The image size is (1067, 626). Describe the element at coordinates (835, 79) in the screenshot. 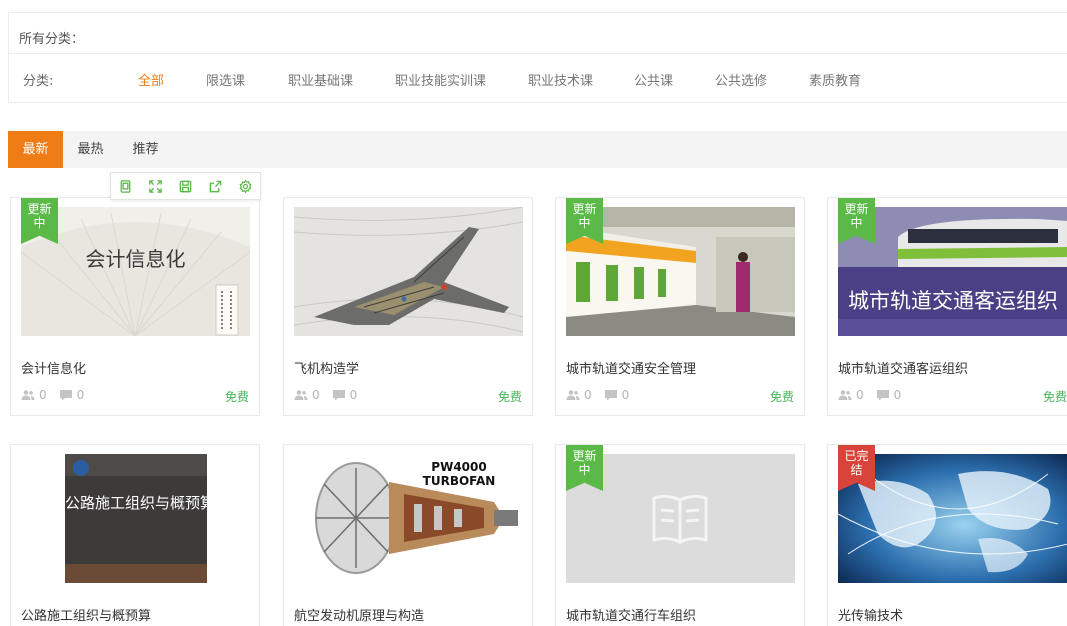

I see `category-quality-education: 素质教育` at that location.